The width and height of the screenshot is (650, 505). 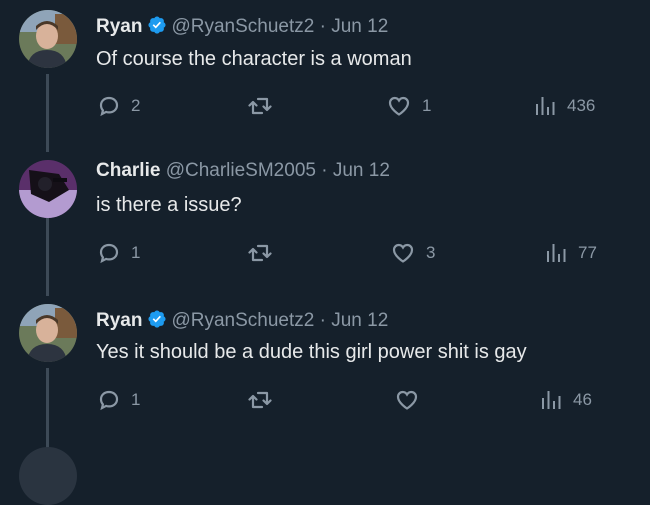 I want to click on like-button: 3, so click(x=412, y=253).